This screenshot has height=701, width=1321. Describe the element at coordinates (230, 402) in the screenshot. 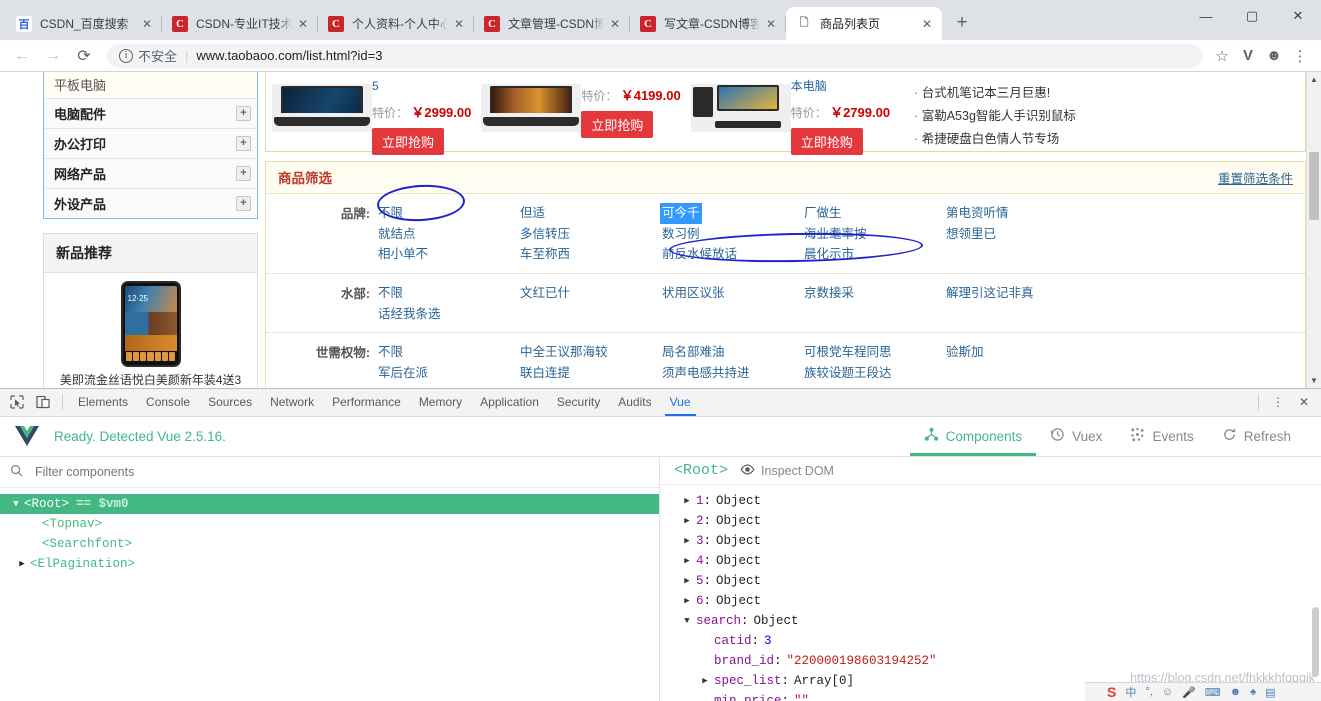

I see `devtools-tab-sources: Sources` at that location.